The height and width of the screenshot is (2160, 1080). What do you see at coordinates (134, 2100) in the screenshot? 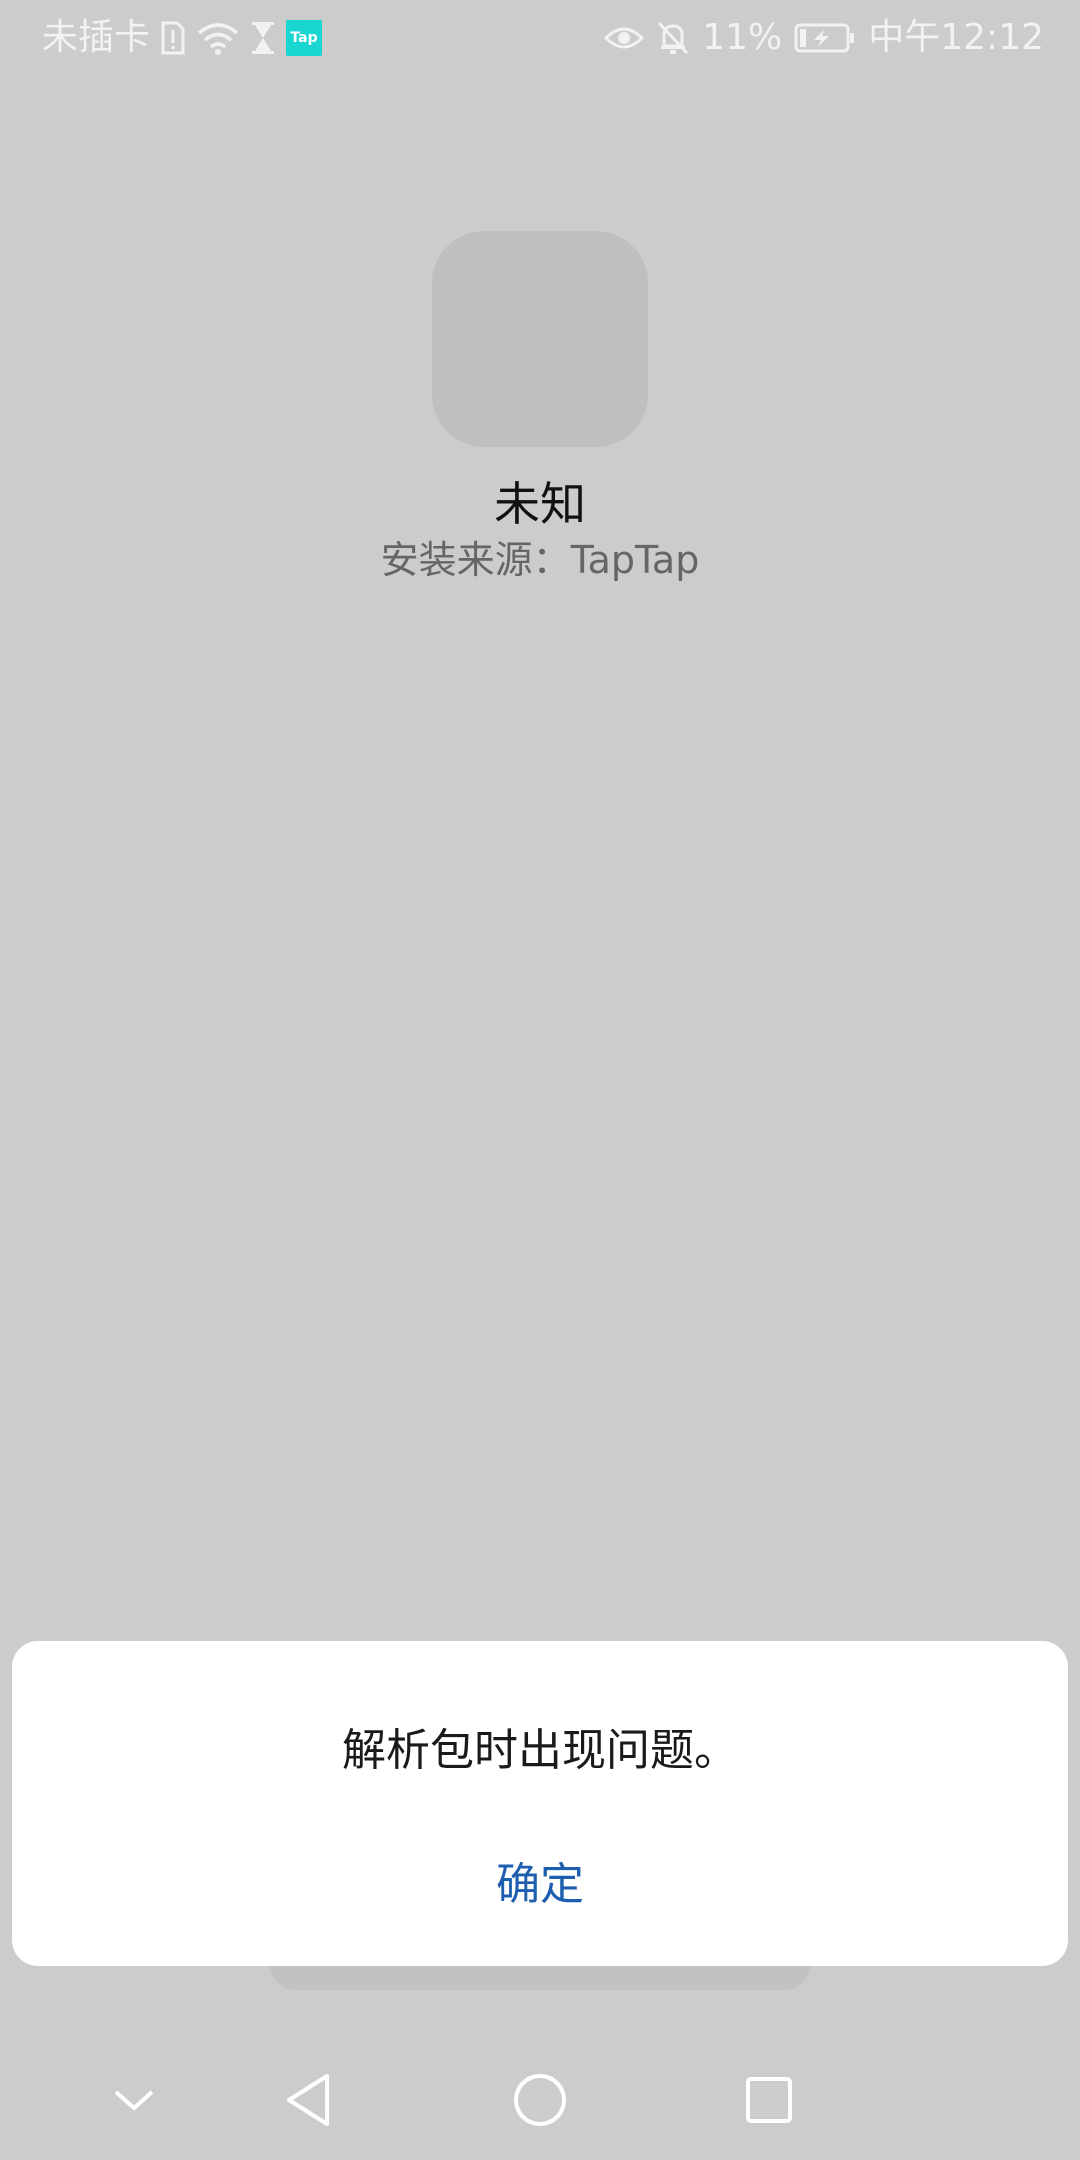
I see `chevron-down-icon` at bounding box center [134, 2100].